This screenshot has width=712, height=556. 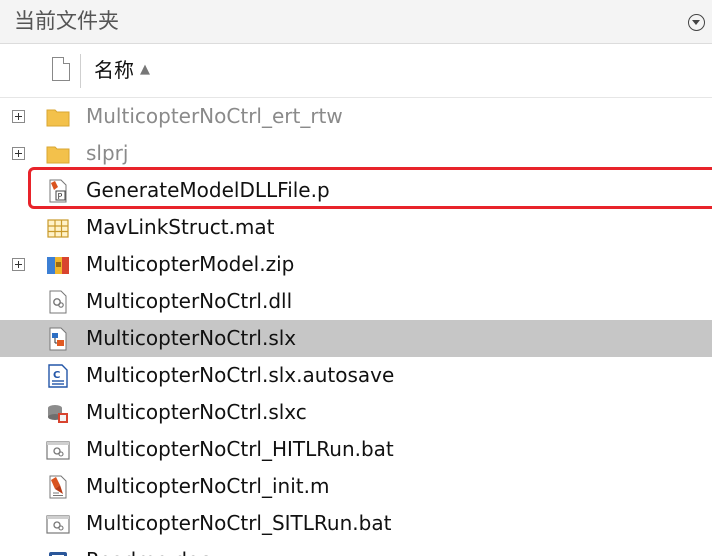 What do you see at coordinates (107, 153) in the screenshot?
I see `file-name: slprj` at bounding box center [107, 153].